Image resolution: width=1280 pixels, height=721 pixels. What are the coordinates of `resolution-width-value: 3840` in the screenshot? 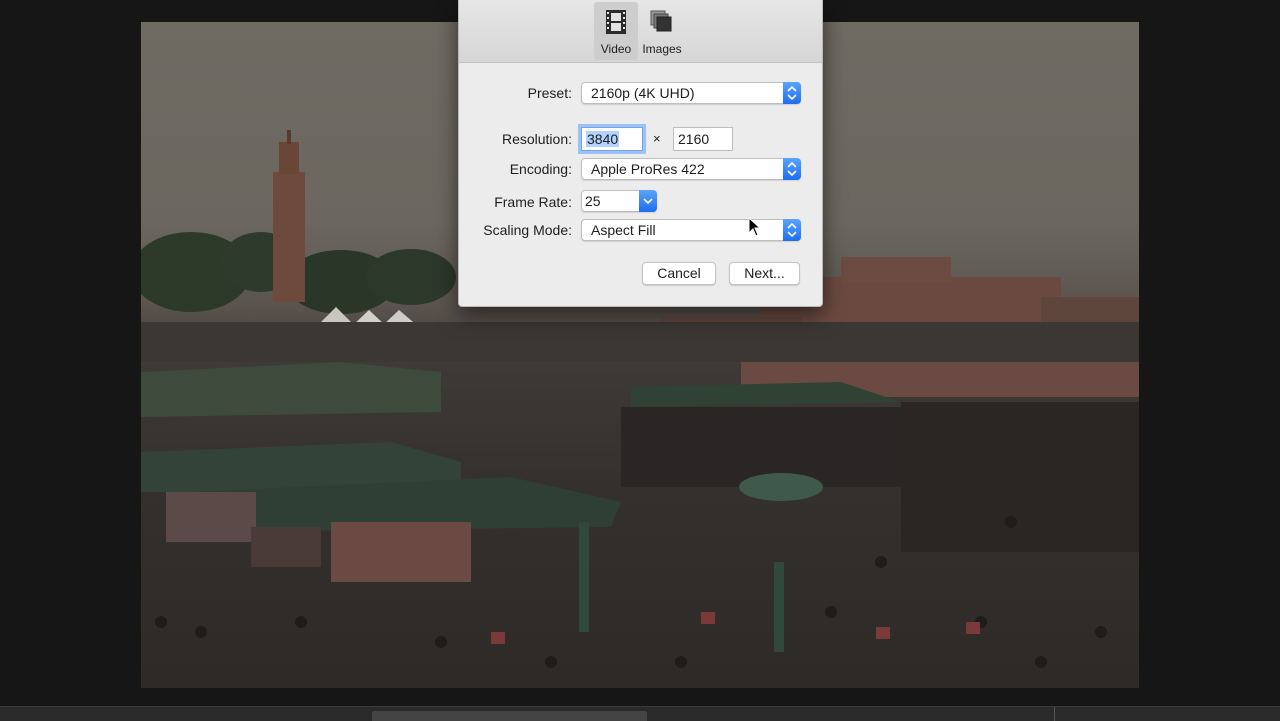 It's located at (603, 139).